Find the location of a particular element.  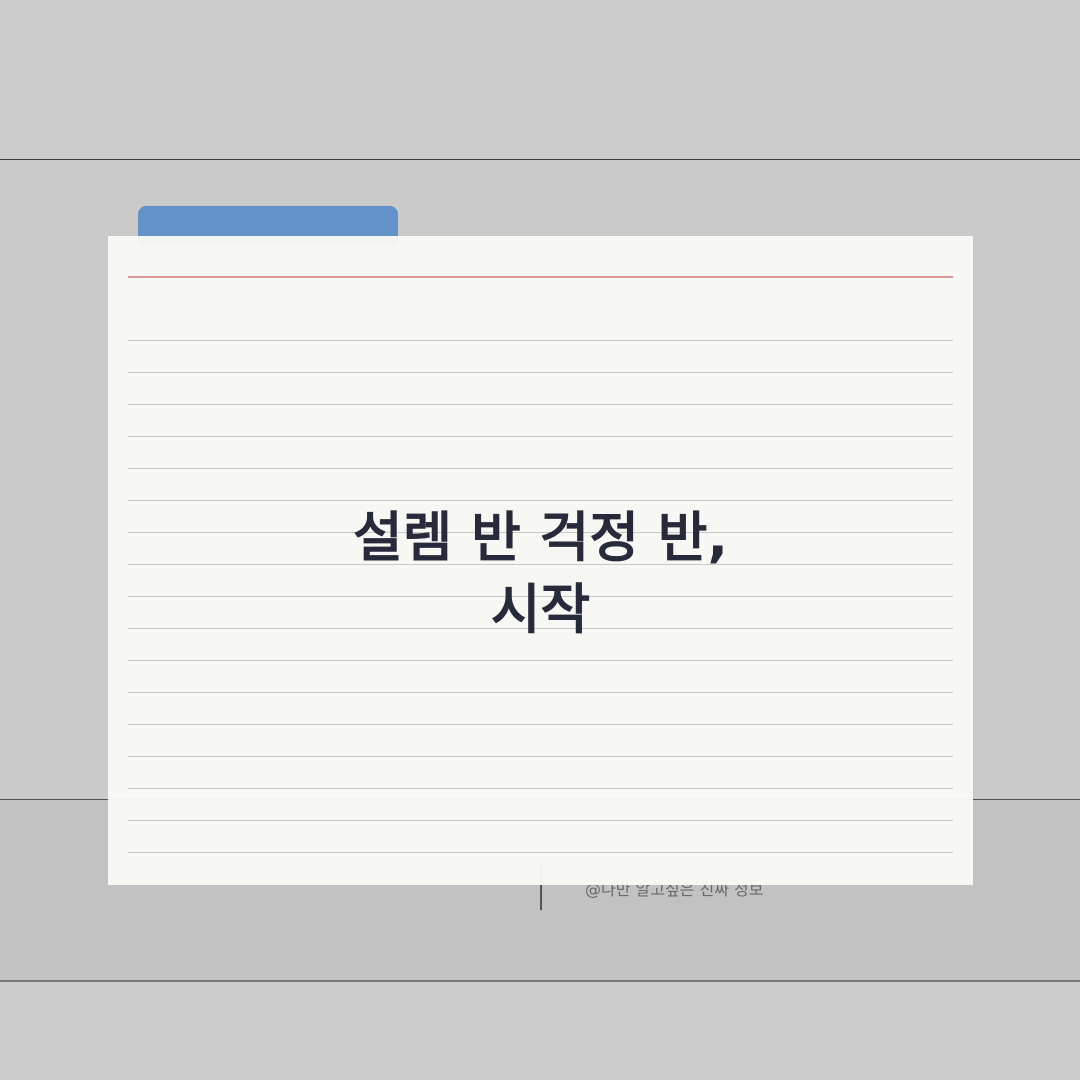

card-title: 설렘 반 걱정 반, 시작 is located at coordinates (540, 574).